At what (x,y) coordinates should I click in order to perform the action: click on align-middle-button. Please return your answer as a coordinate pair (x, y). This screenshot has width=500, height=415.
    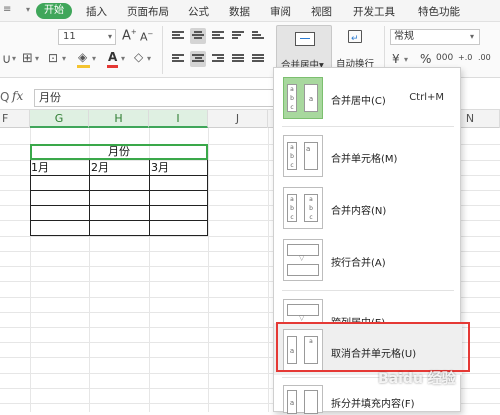
    Looking at the image, I should click on (198, 36).